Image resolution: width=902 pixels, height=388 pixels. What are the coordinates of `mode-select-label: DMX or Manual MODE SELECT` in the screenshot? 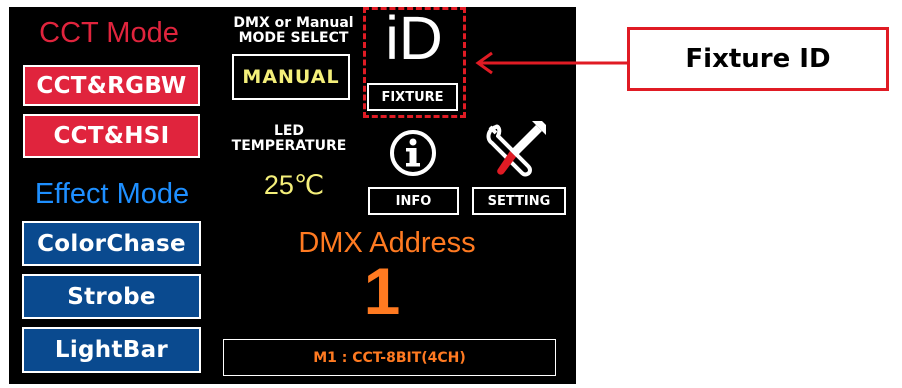 It's located at (293, 31).